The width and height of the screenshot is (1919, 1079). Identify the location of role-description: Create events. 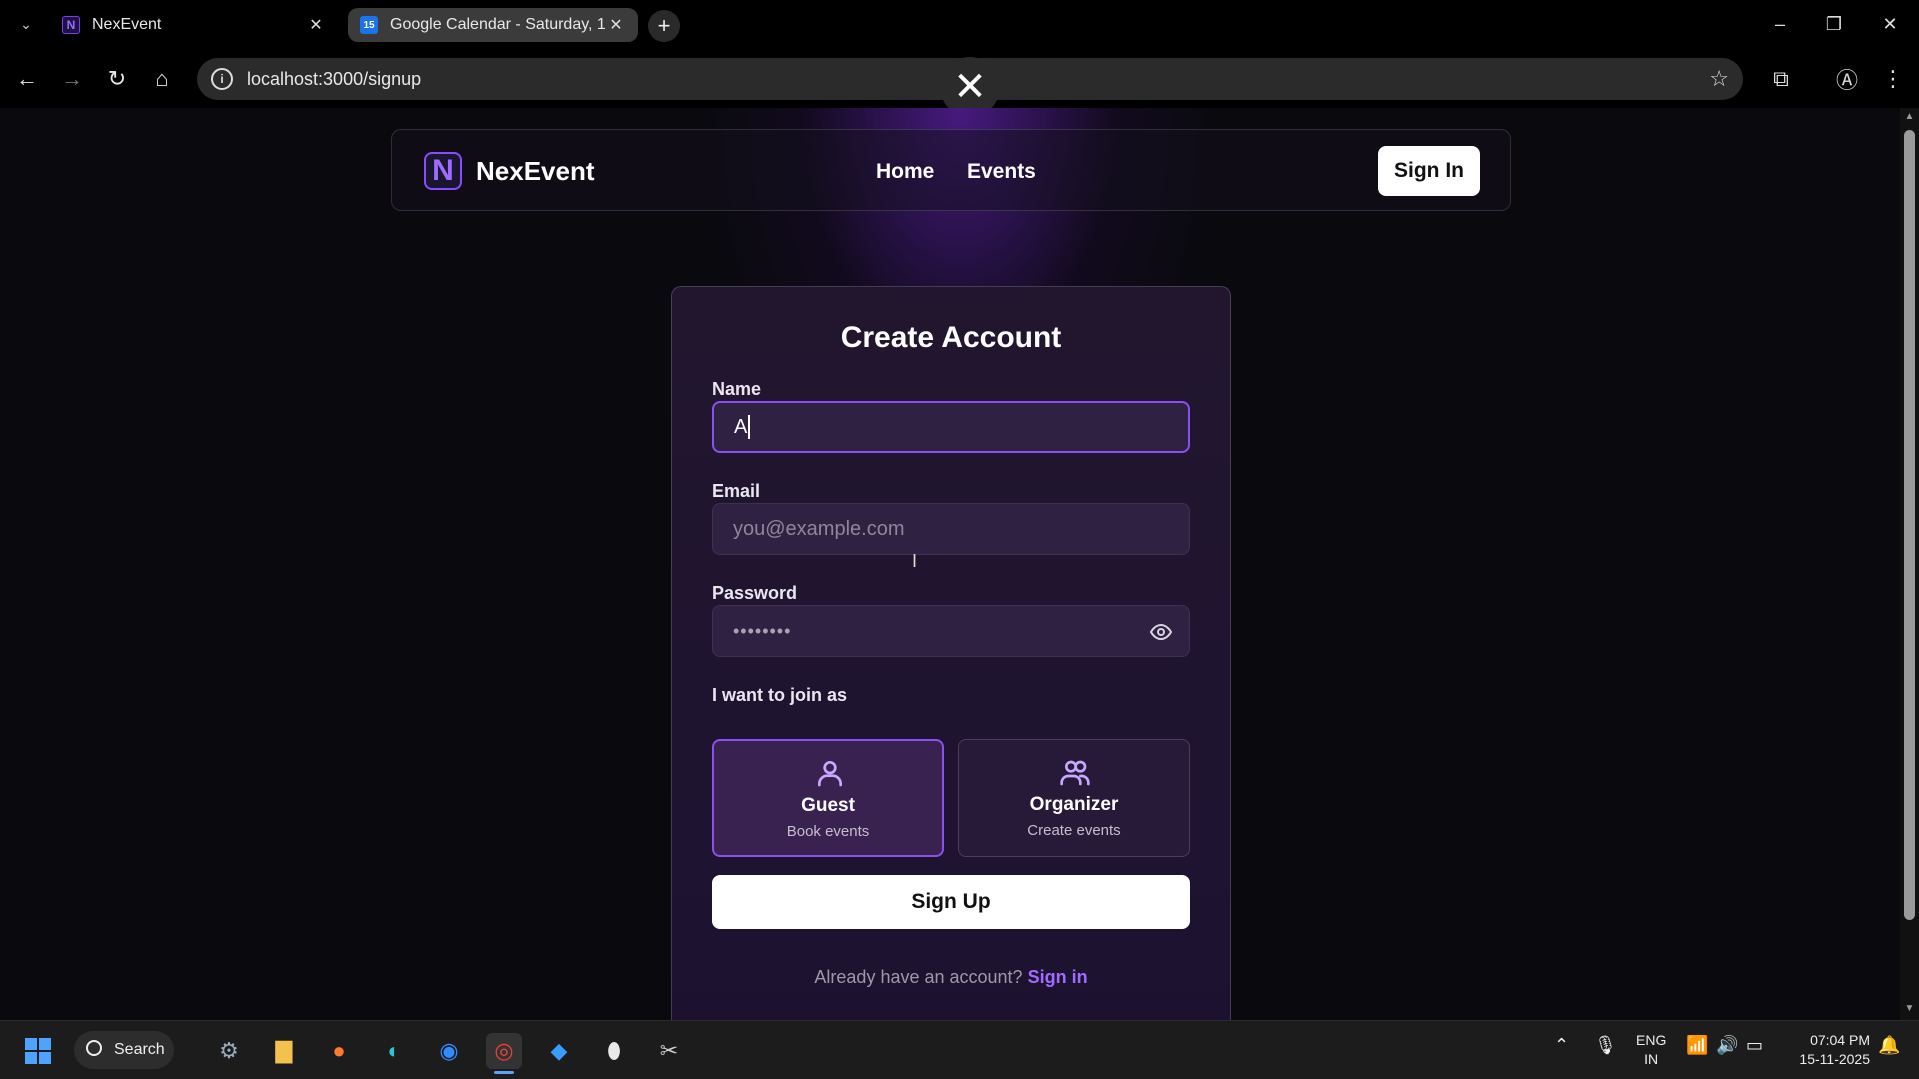
(1074, 830).